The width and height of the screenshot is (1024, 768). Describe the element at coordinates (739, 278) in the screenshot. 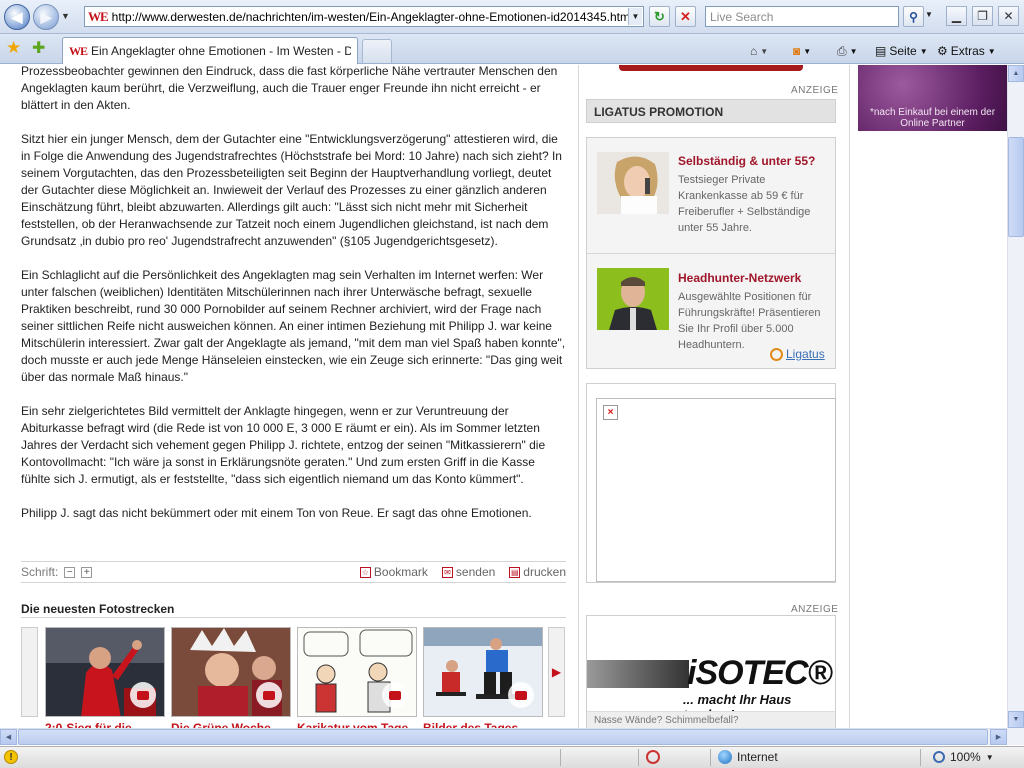

I see `ligatus-ad-title: Headhunter-Netzwerk` at that location.